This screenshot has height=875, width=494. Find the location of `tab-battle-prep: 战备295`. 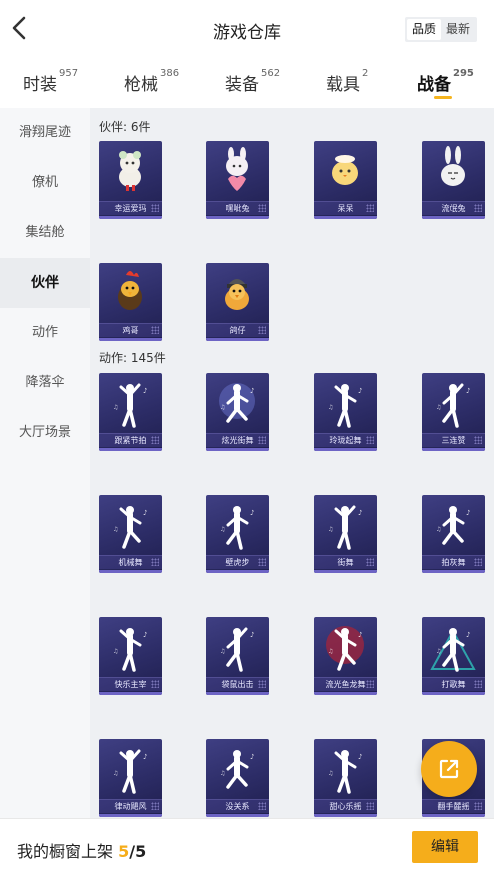

tab-battle-prep: 战备295 is located at coordinates (445, 81).